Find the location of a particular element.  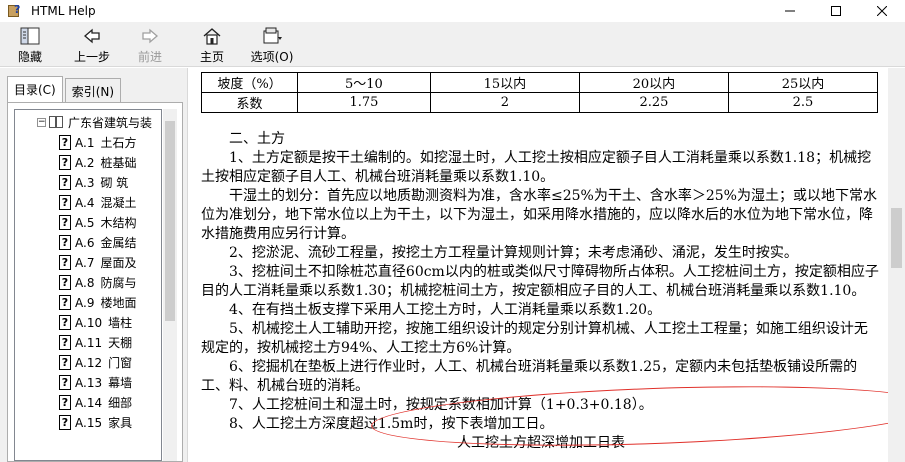

tree-item: ? A.9 楼地面 is located at coordinates (97, 302).